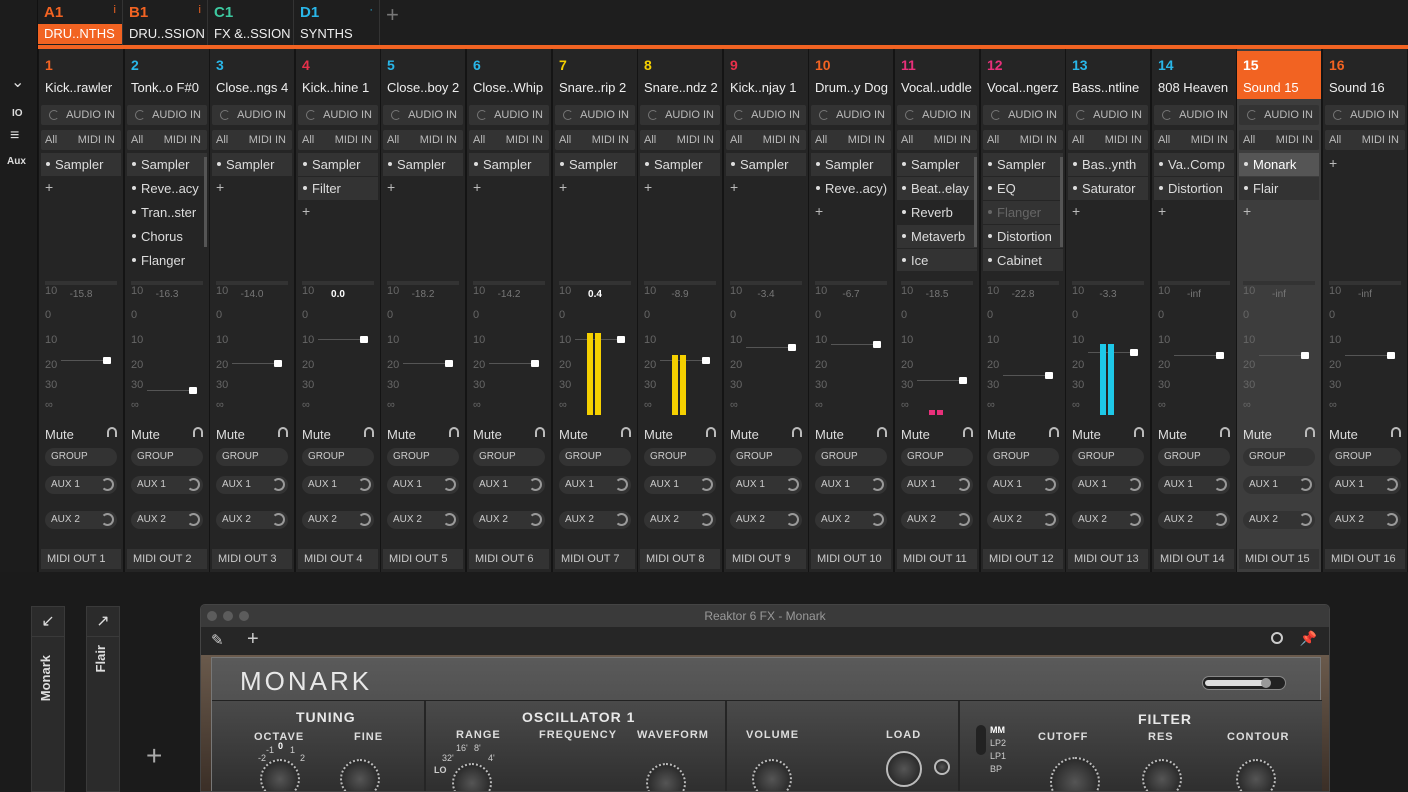 The width and height of the screenshot is (1408, 792). I want to click on plugin-slot-flair: ↗ Flair, so click(103, 699).